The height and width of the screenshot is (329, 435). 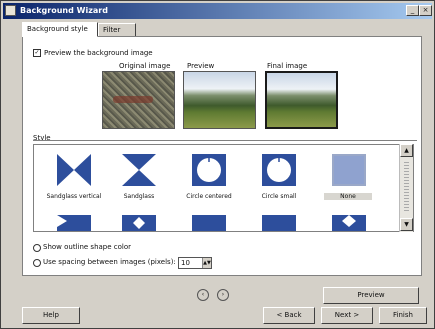 I want to click on spacing-value: 10, so click(x=185, y=263).